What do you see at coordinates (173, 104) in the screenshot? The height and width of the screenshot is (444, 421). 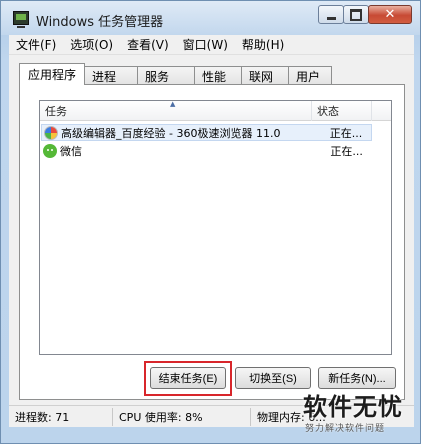 I see `sort-ascending-icon: ▲` at bounding box center [173, 104].